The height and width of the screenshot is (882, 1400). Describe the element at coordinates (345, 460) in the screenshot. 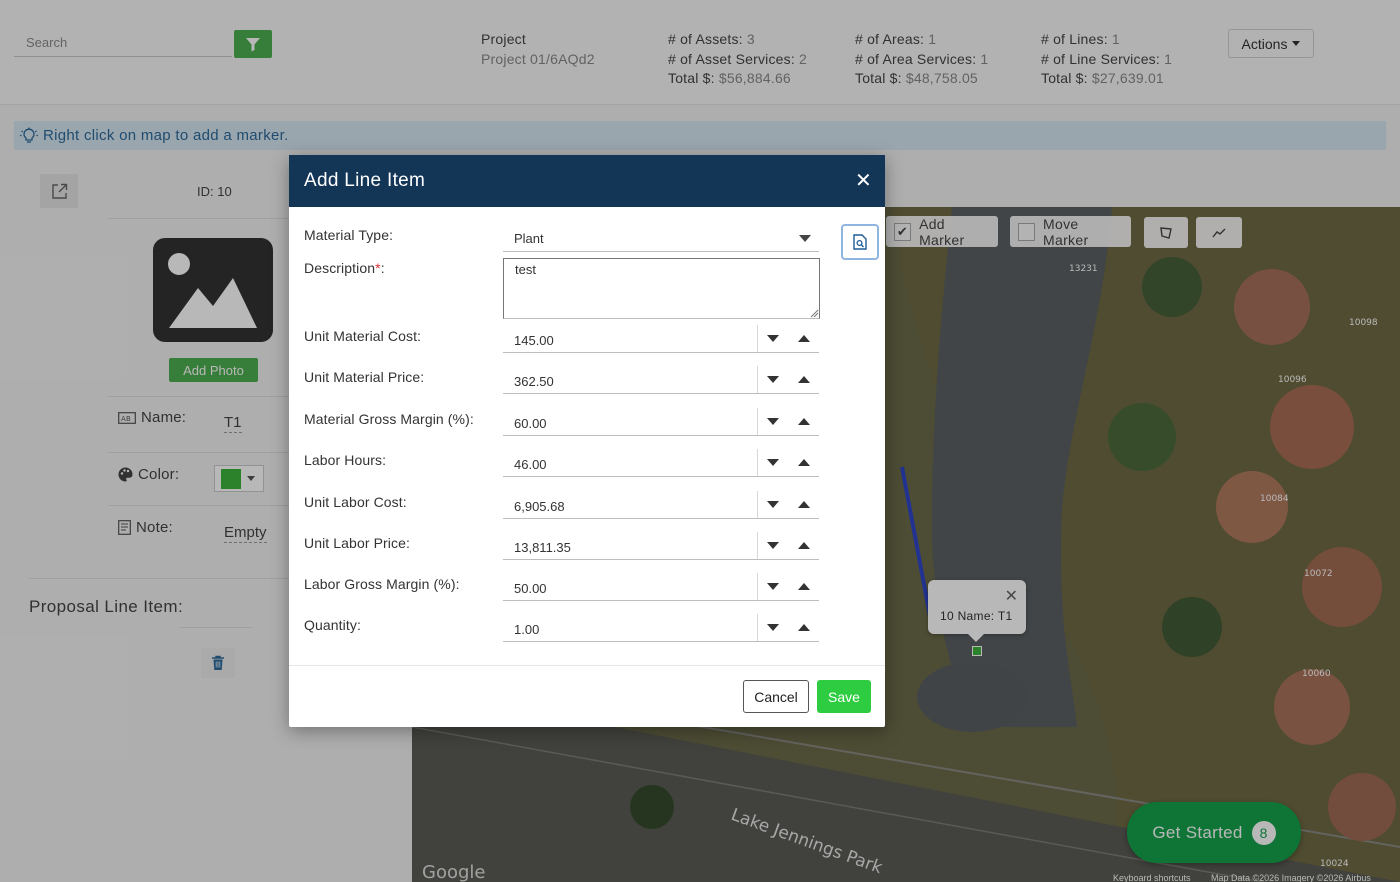

I see `labor-hours-label: Labor Hours:` at that location.